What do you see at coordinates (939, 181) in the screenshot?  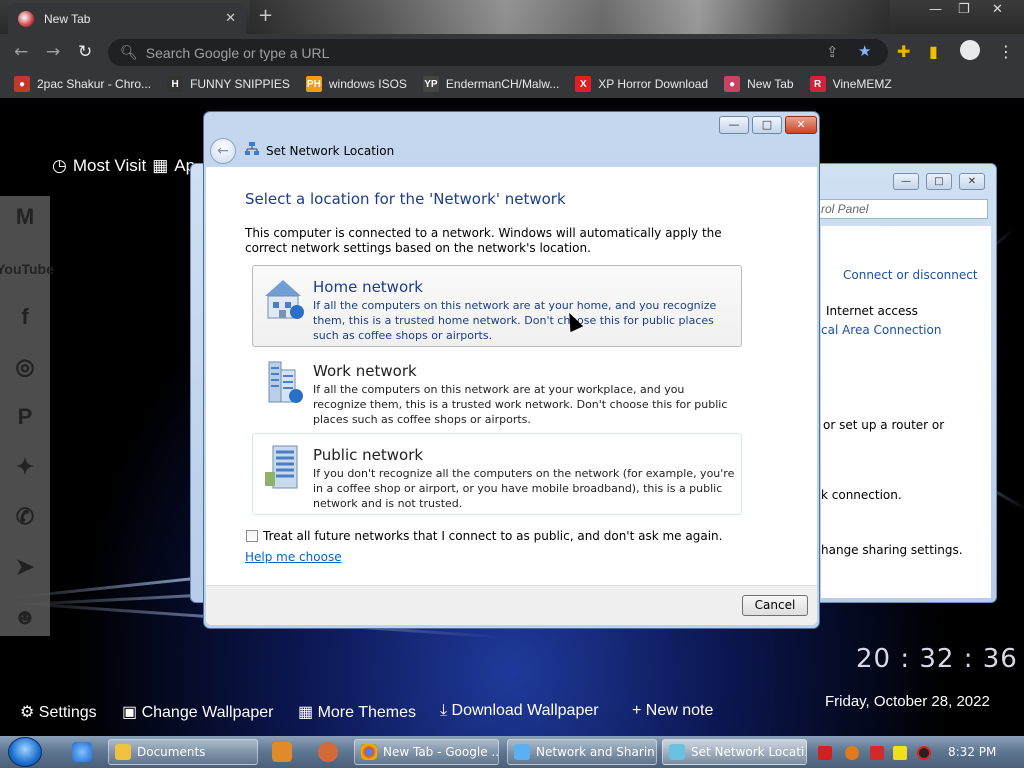 I see `bg-maximize-icon: □` at bounding box center [939, 181].